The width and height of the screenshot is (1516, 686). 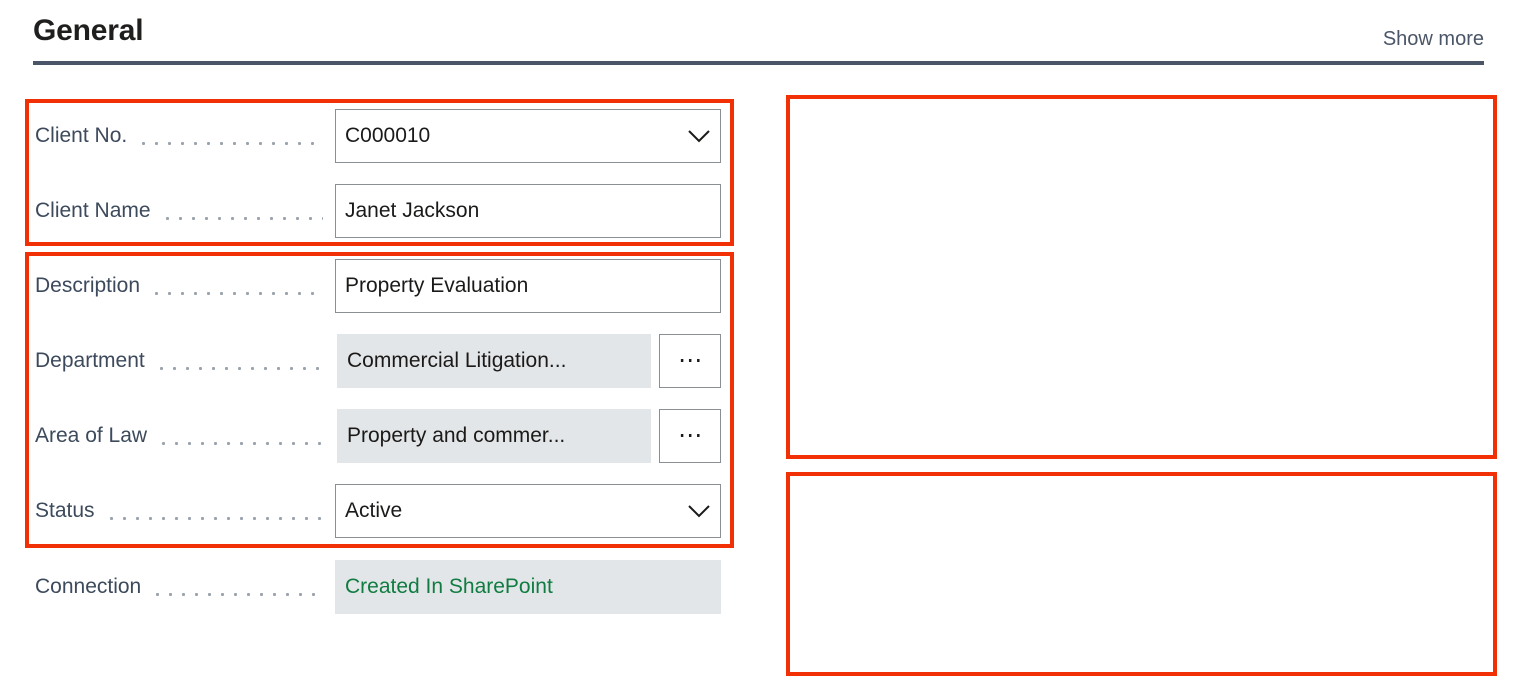 What do you see at coordinates (65, 510) in the screenshot?
I see `field-label-status: Status` at bounding box center [65, 510].